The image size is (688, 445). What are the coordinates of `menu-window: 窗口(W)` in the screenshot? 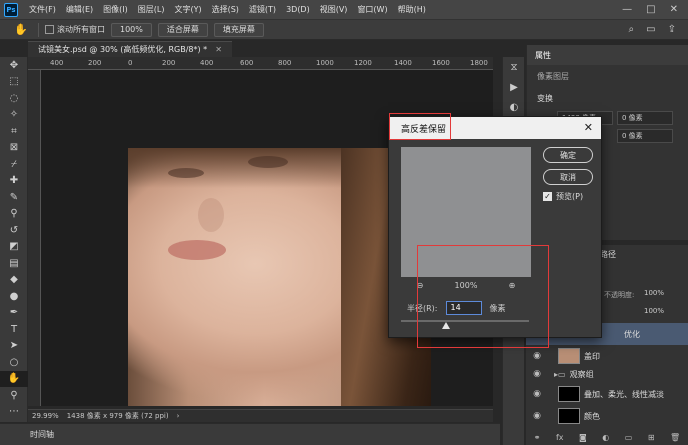 It's located at (372, 9).